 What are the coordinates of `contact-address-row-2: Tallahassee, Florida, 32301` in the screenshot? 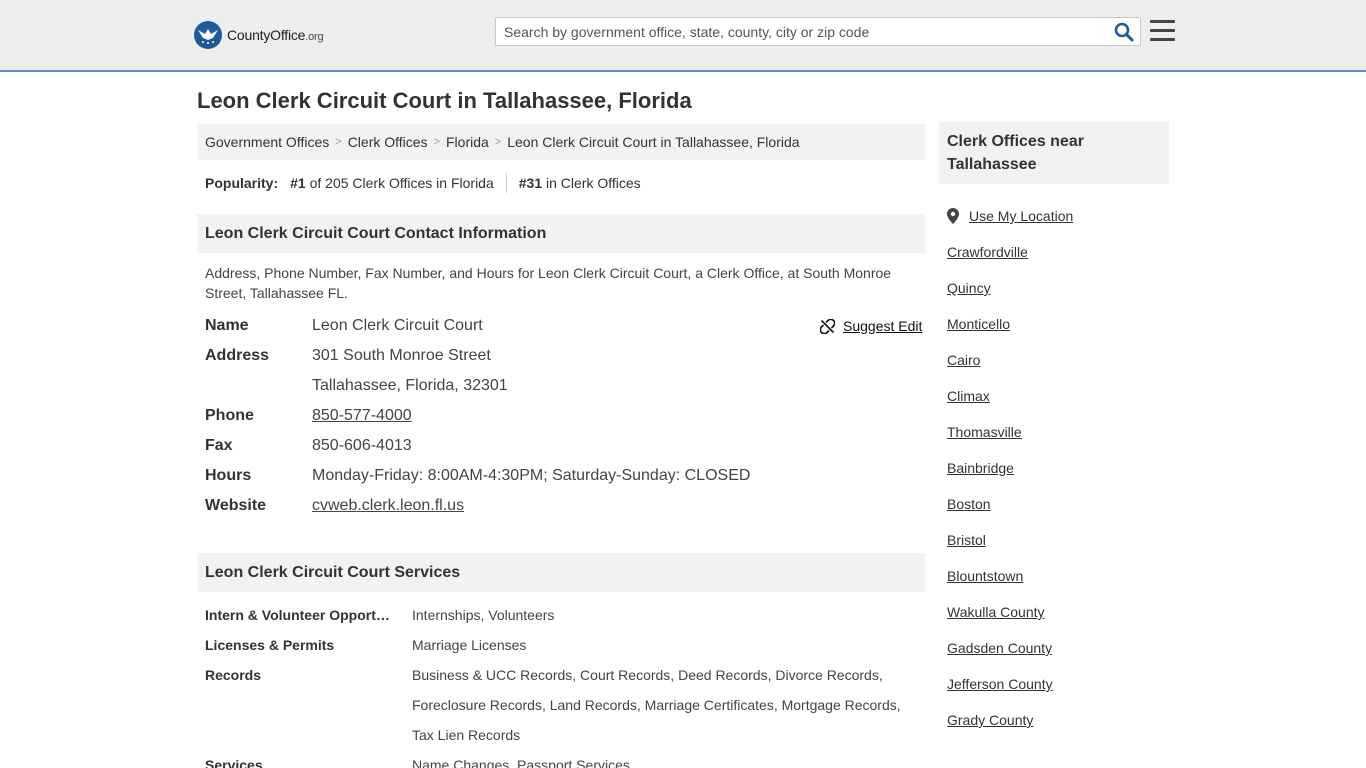 It's located at (356, 386).